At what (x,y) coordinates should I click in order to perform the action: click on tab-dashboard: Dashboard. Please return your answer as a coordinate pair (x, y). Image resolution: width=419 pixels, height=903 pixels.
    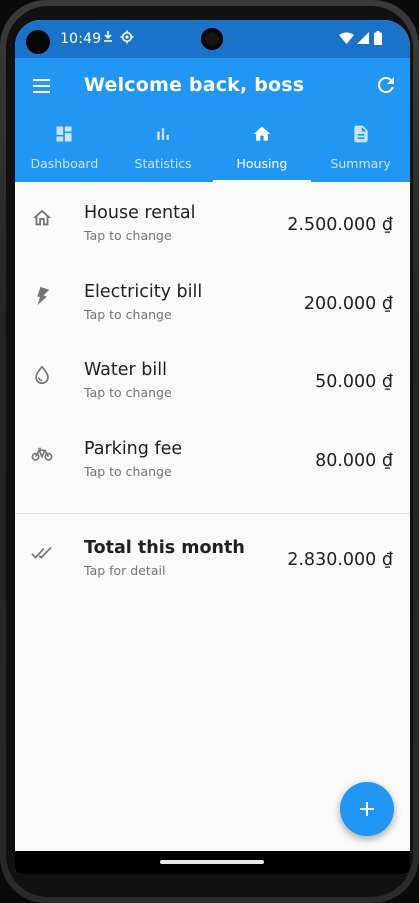
    Looking at the image, I should click on (64, 151).